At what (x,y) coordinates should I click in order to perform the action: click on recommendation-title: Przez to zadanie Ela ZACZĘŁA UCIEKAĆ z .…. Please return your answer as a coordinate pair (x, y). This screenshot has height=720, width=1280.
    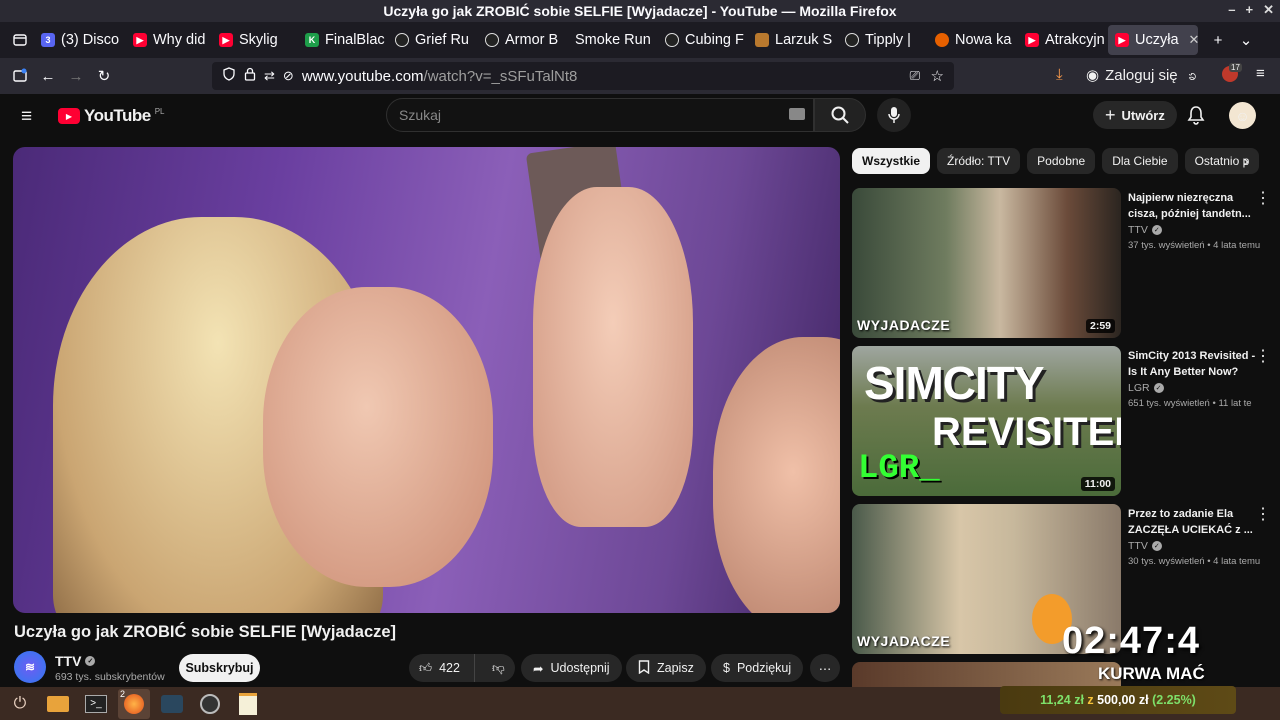
    Looking at the image, I should click on (1193, 522).